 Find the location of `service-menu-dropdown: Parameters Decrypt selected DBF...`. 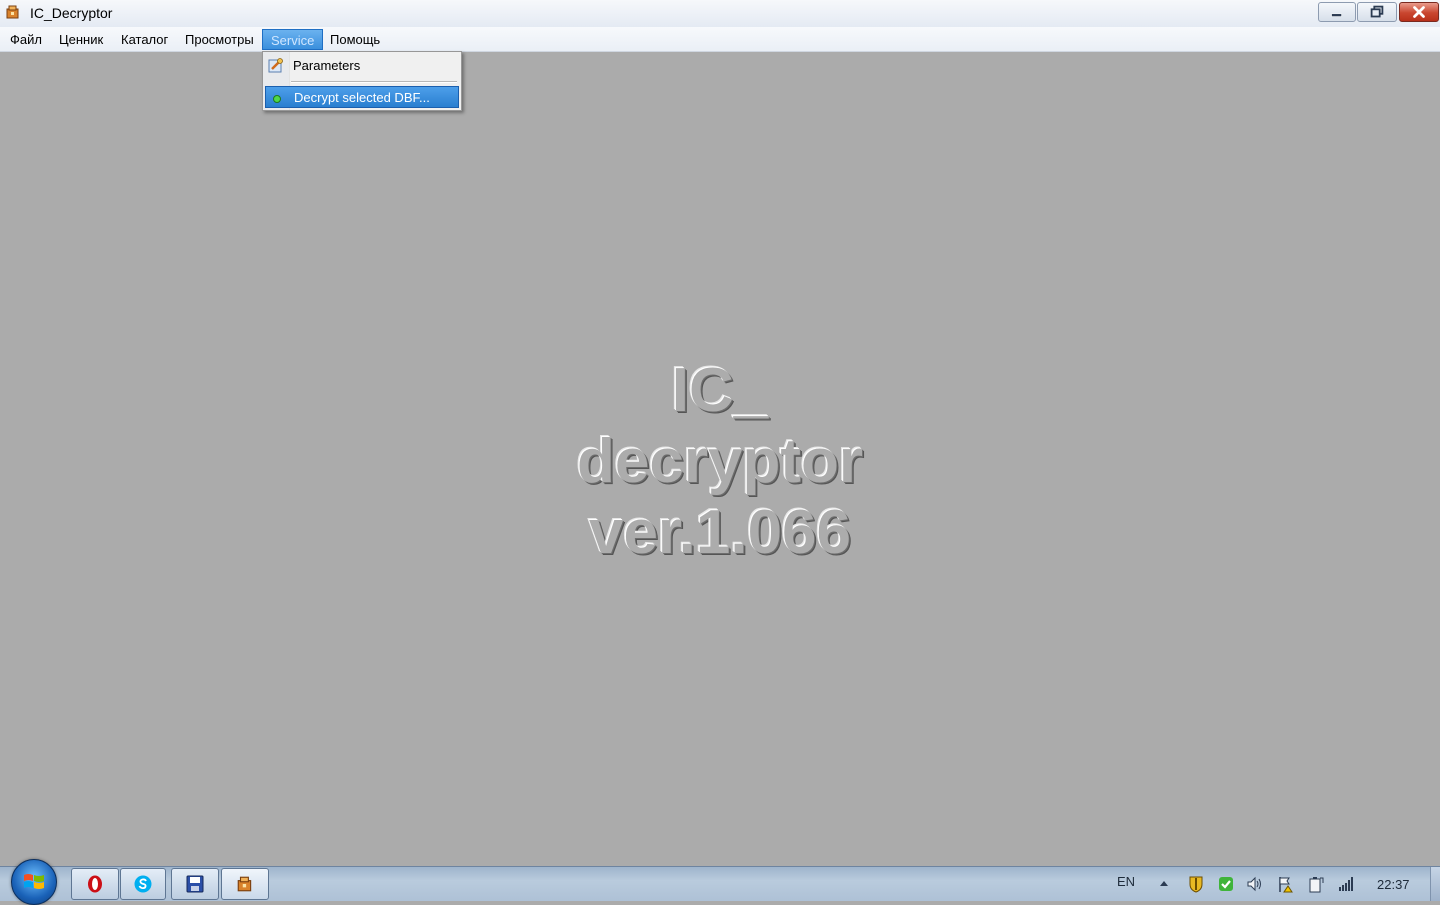

service-menu-dropdown: Parameters Decrypt selected DBF... is located at coordinates (362, 81).